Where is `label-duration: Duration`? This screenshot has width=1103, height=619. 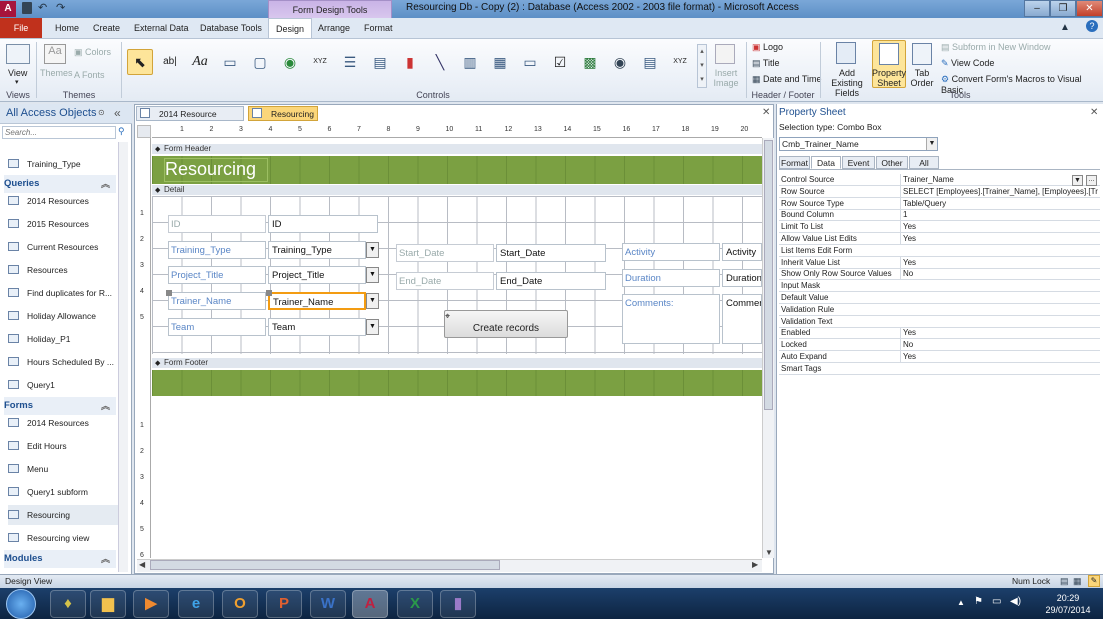
label-duration: Duration is located at coordinates (671, 278).